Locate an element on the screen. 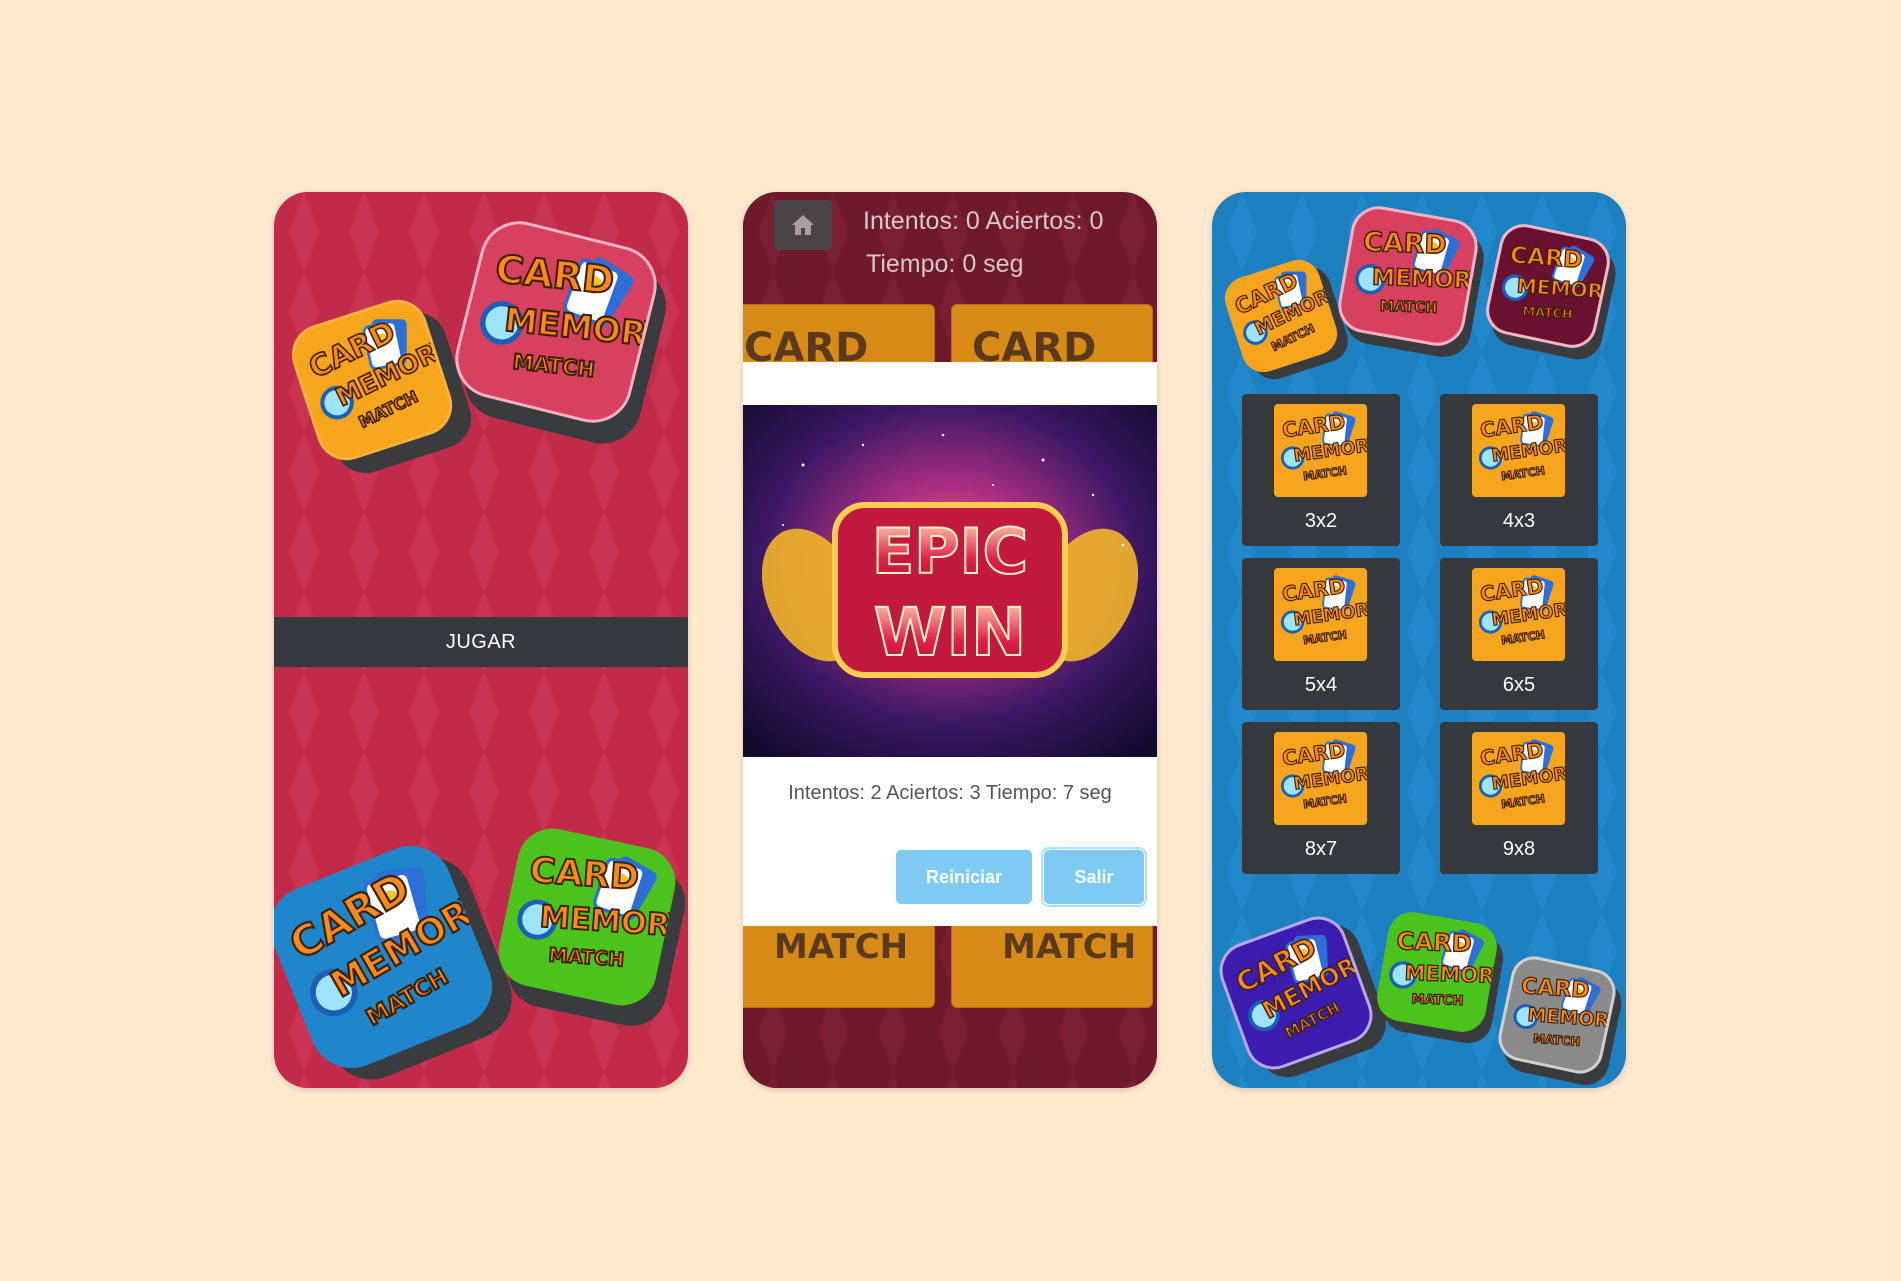 This screenshot has height=1281, width=1901. level-button-8x7: CARD MEMORY MATCH 8x7 is located at coordinates (1321, 798).